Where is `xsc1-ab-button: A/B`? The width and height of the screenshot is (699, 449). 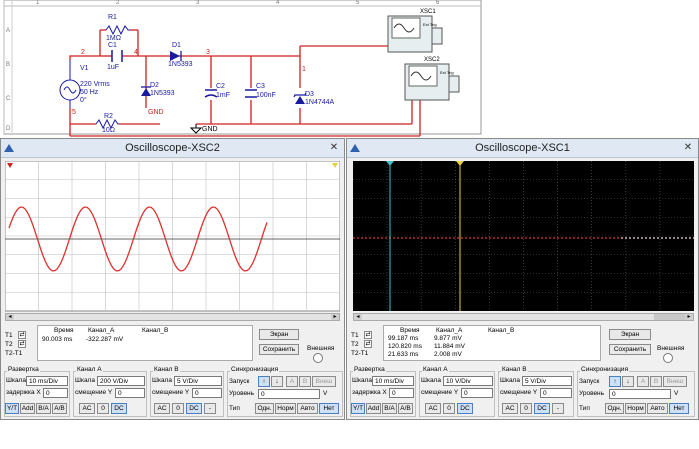 xsc1-ab-button: A/B is located at coordinates (405, 408).